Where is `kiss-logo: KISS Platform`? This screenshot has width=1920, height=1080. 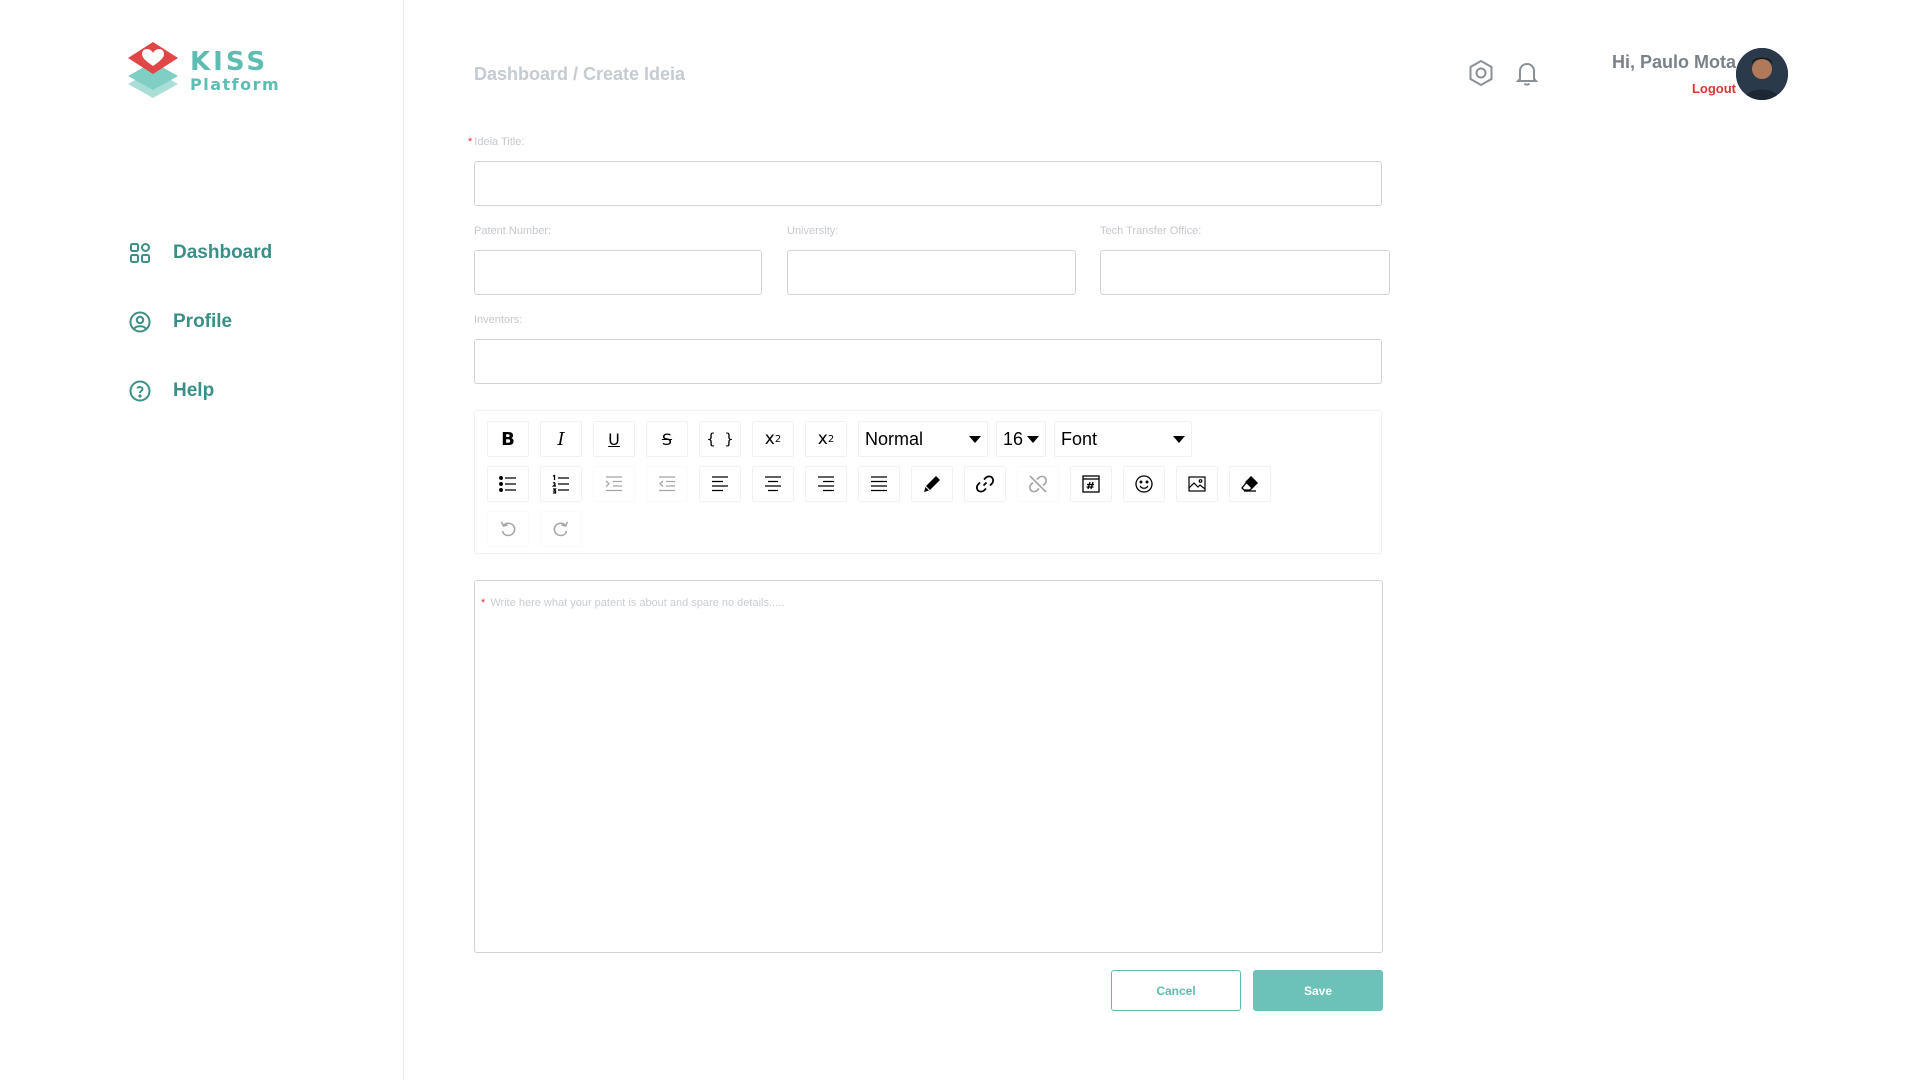
kiss-logo: KISS Platform is located at coordinates (203, 71).